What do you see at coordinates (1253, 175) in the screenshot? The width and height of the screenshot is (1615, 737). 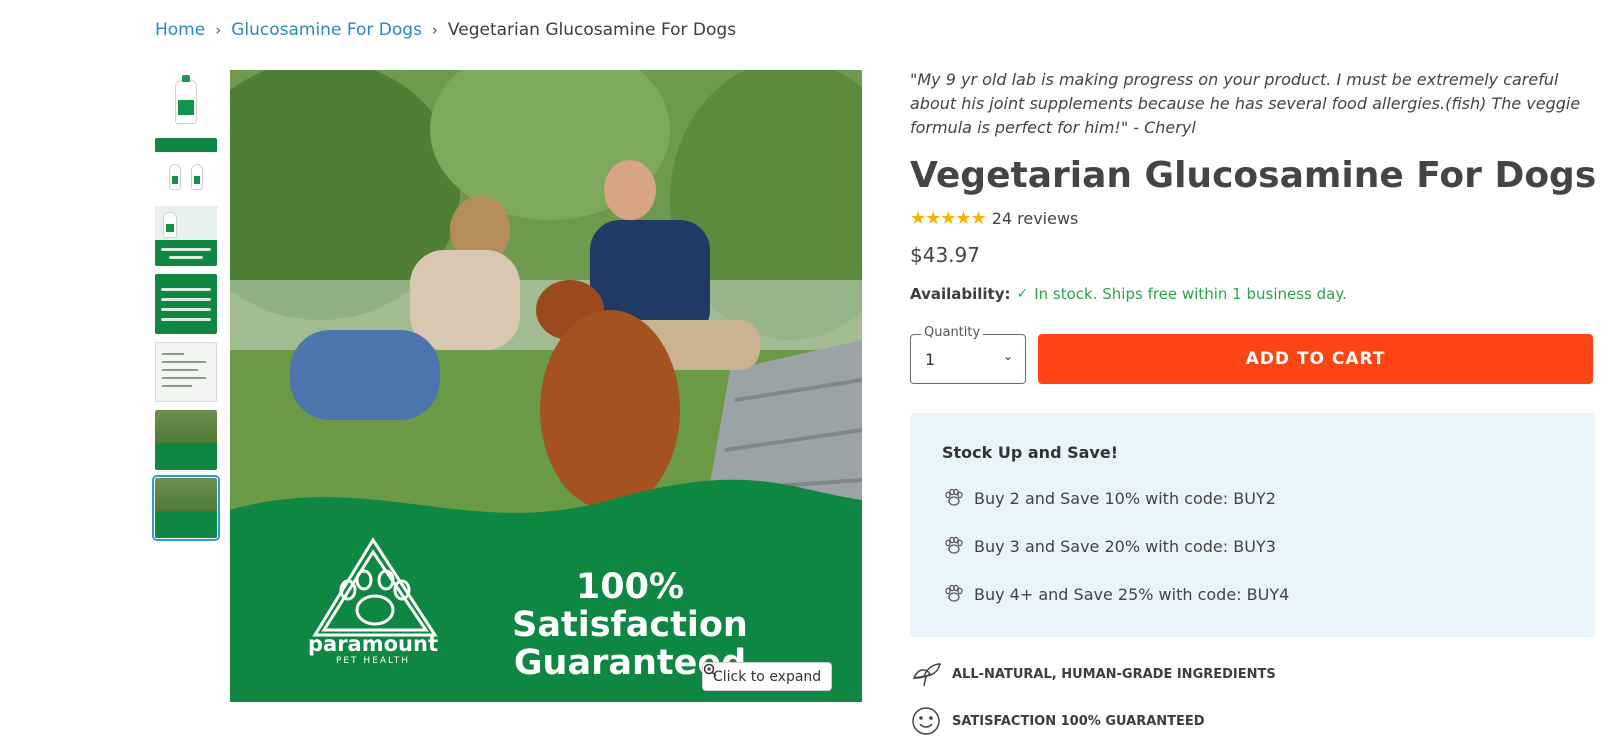 I see `product-title: Vegetarian Glucosamine For Dogs` at bounding box center [1253, 175].